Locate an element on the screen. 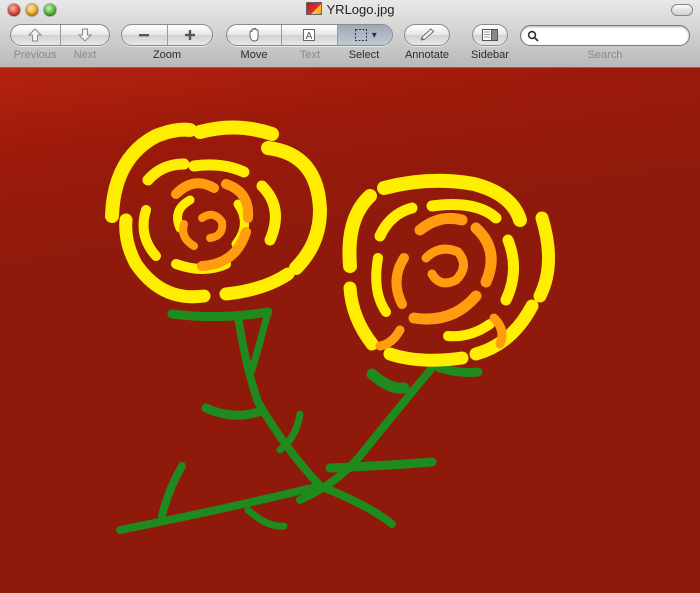 The height and width of the screenshot is (593, 700). plus-icon is located at coordinates (189, 35).